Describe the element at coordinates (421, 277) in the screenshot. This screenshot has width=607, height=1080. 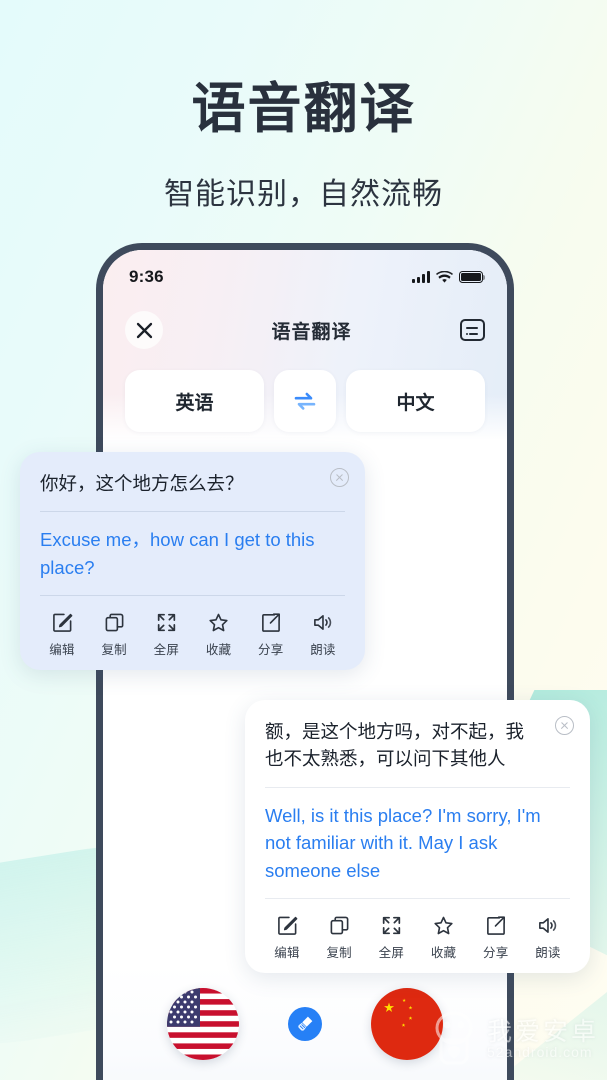
I see `signal-bars-icon` at that location.